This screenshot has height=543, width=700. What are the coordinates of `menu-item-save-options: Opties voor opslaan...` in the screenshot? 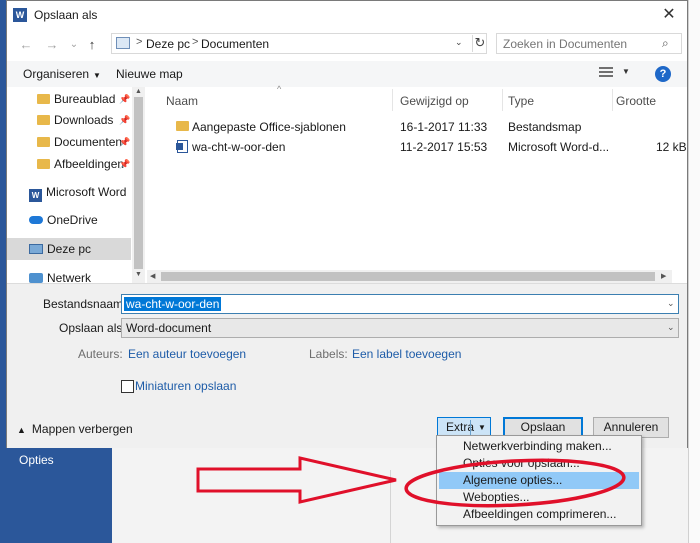 It's located at (539, 463).